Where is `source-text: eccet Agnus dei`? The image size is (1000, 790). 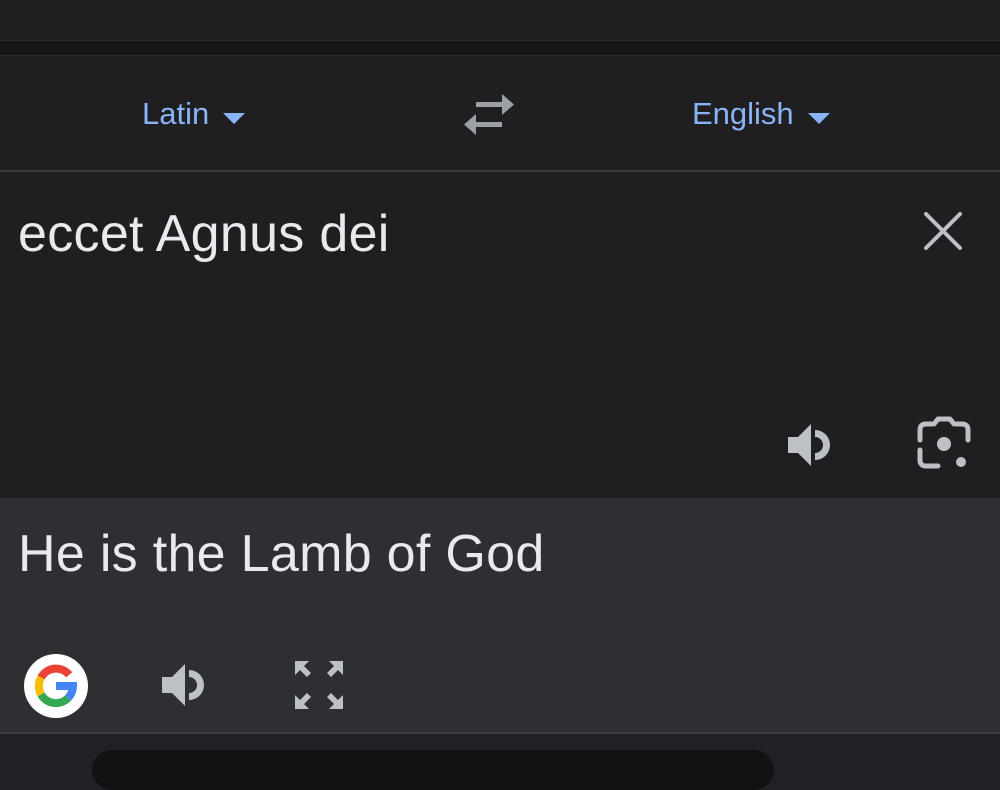 source-text: eccet Agnus dei is located at coordinates (204, 234).